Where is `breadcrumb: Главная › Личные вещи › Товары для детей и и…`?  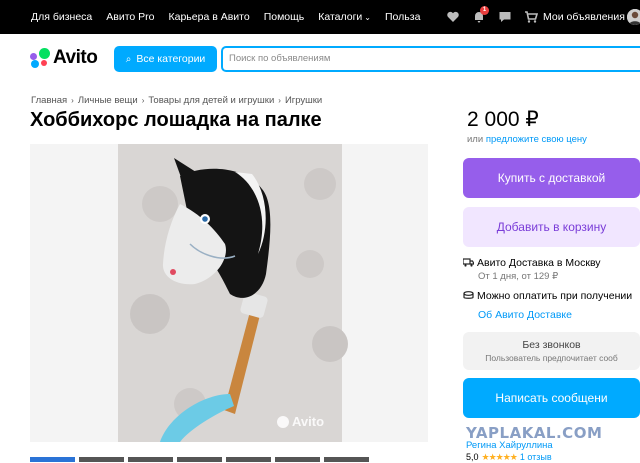 breadcrumb: Главная › Личные вещи › Товары для детей и и… is located at coordinates (176, 100).